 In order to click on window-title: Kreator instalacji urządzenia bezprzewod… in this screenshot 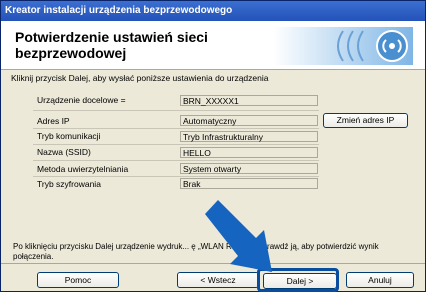, I will do `click(213, 11)`.